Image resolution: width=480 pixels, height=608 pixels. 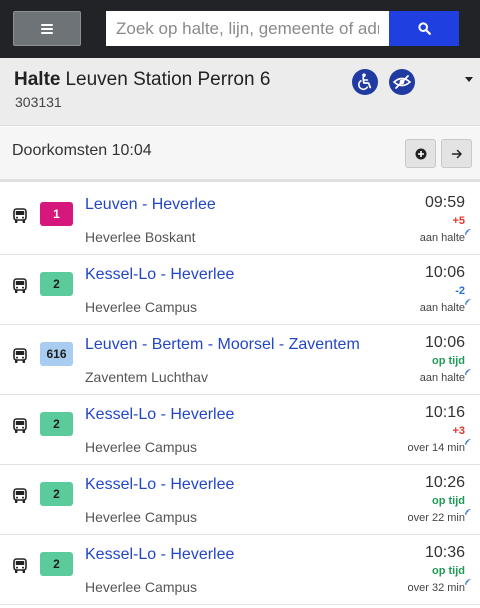 I want to click on search-button, so click(x=424, y=28).